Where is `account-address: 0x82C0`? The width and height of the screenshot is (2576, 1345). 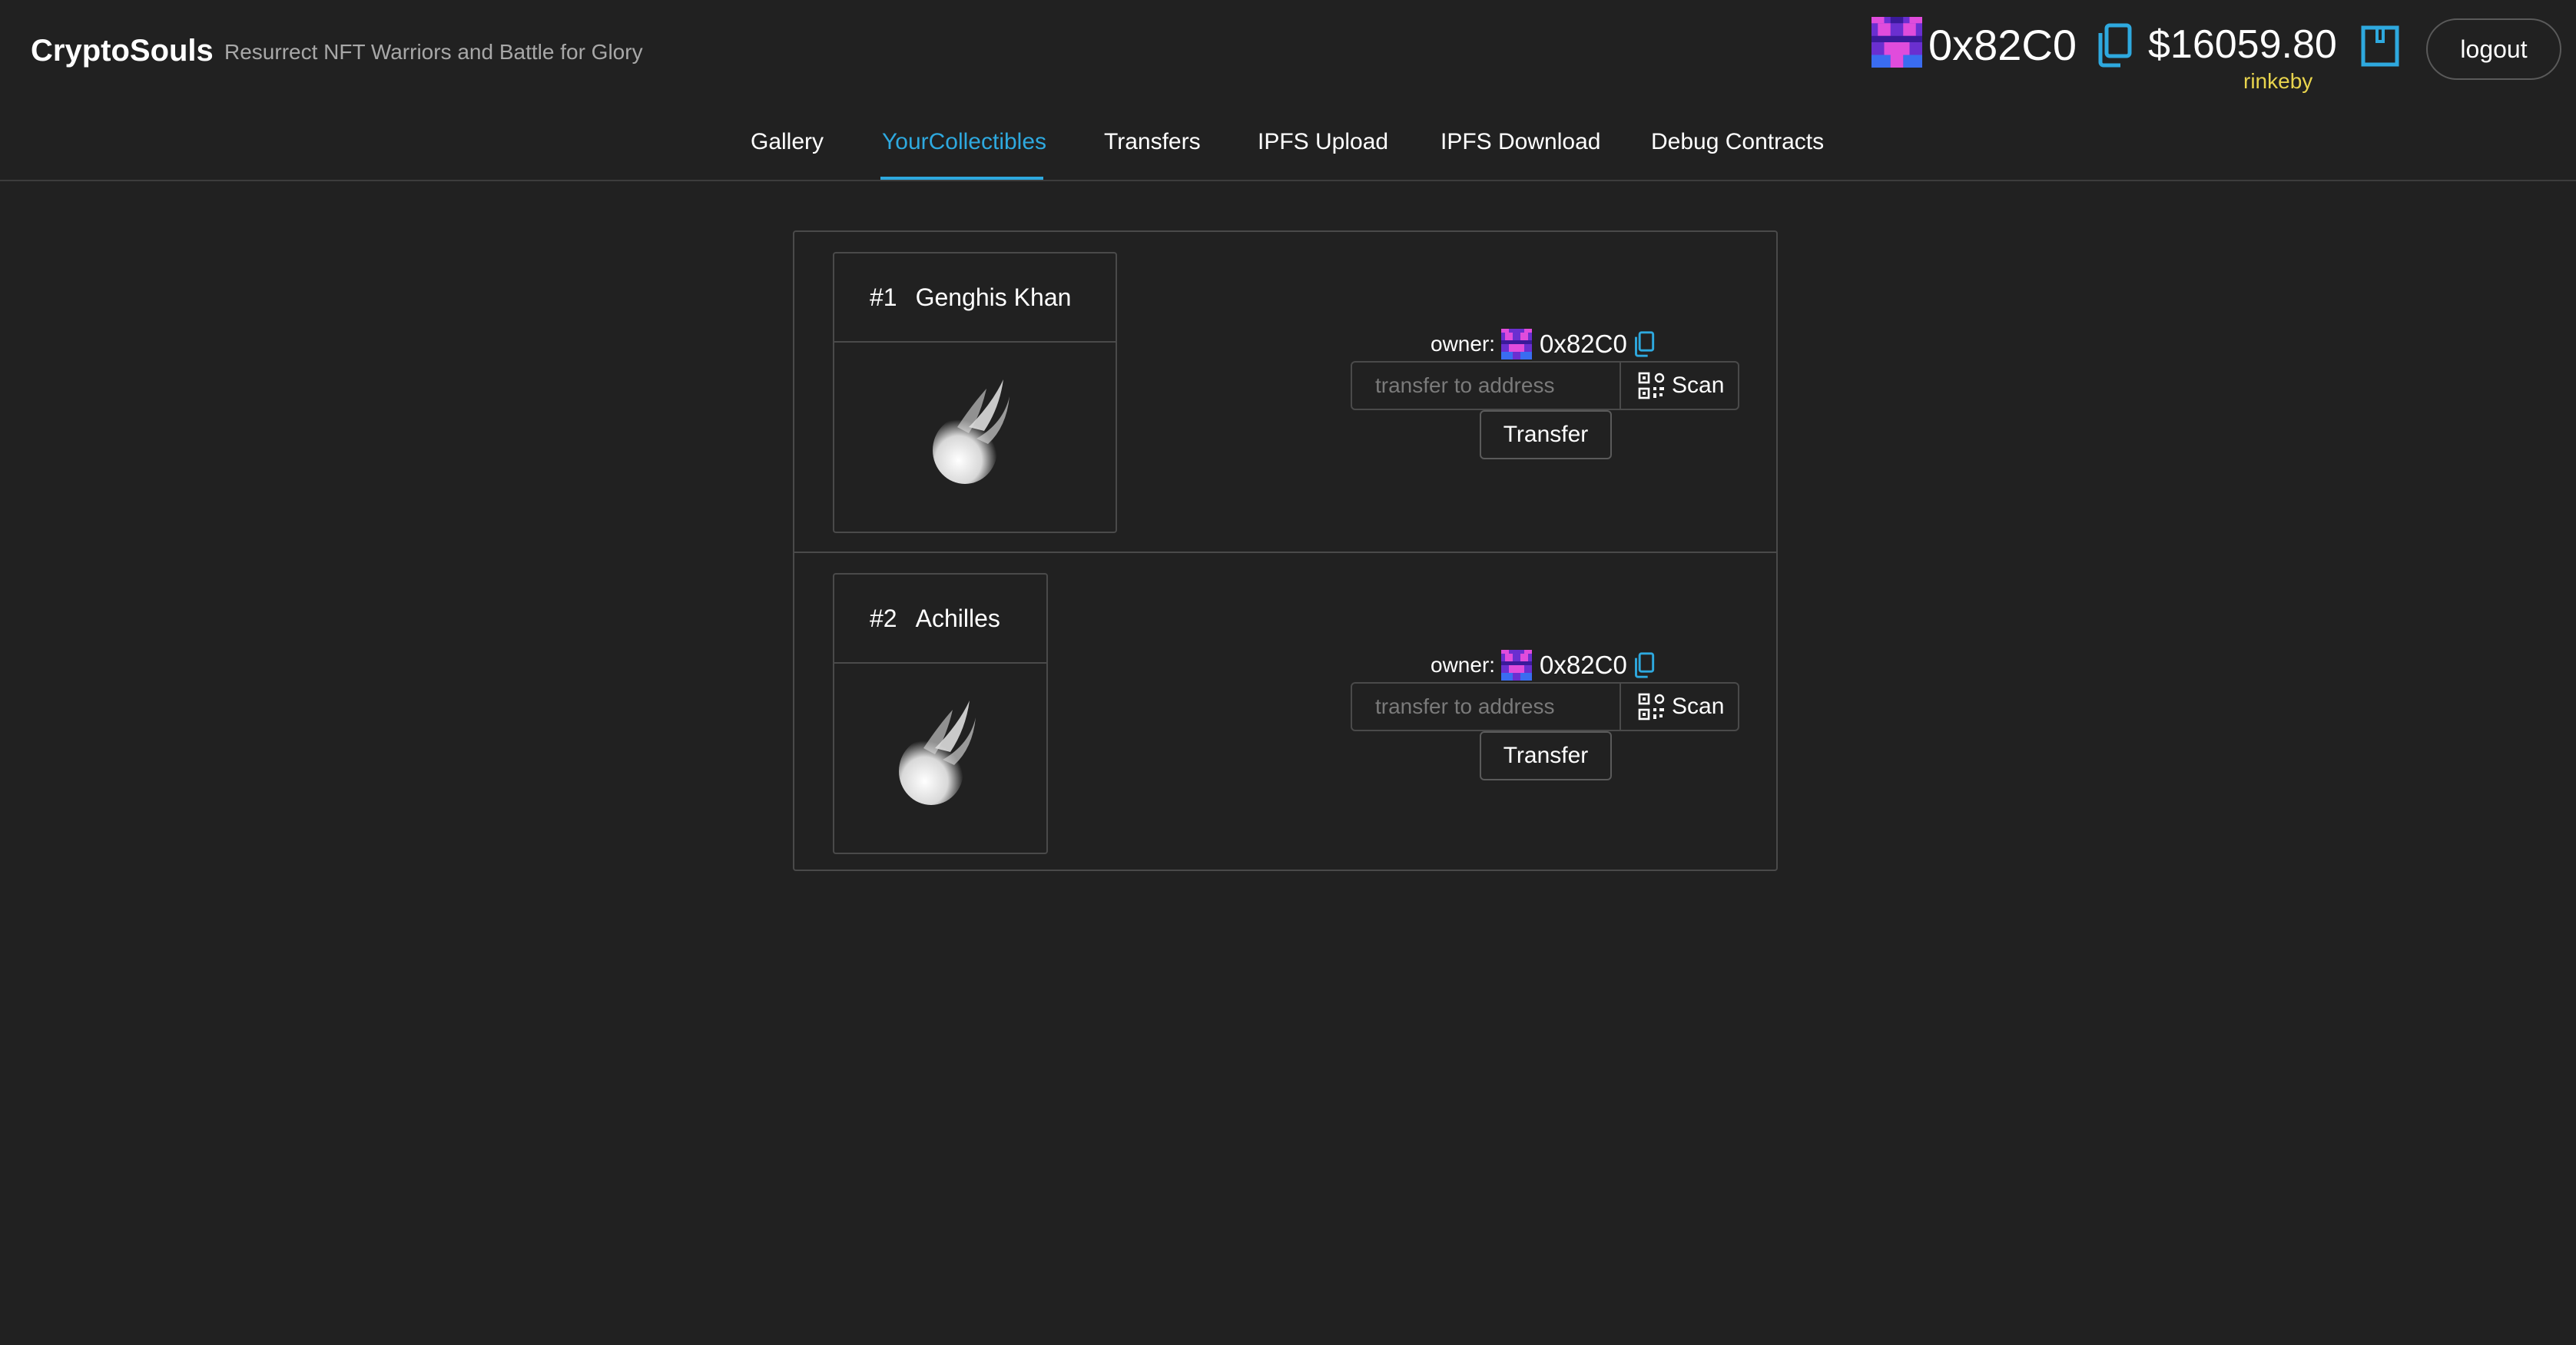
account-address: 0x82C0 is located at coordinates (2002, 45).